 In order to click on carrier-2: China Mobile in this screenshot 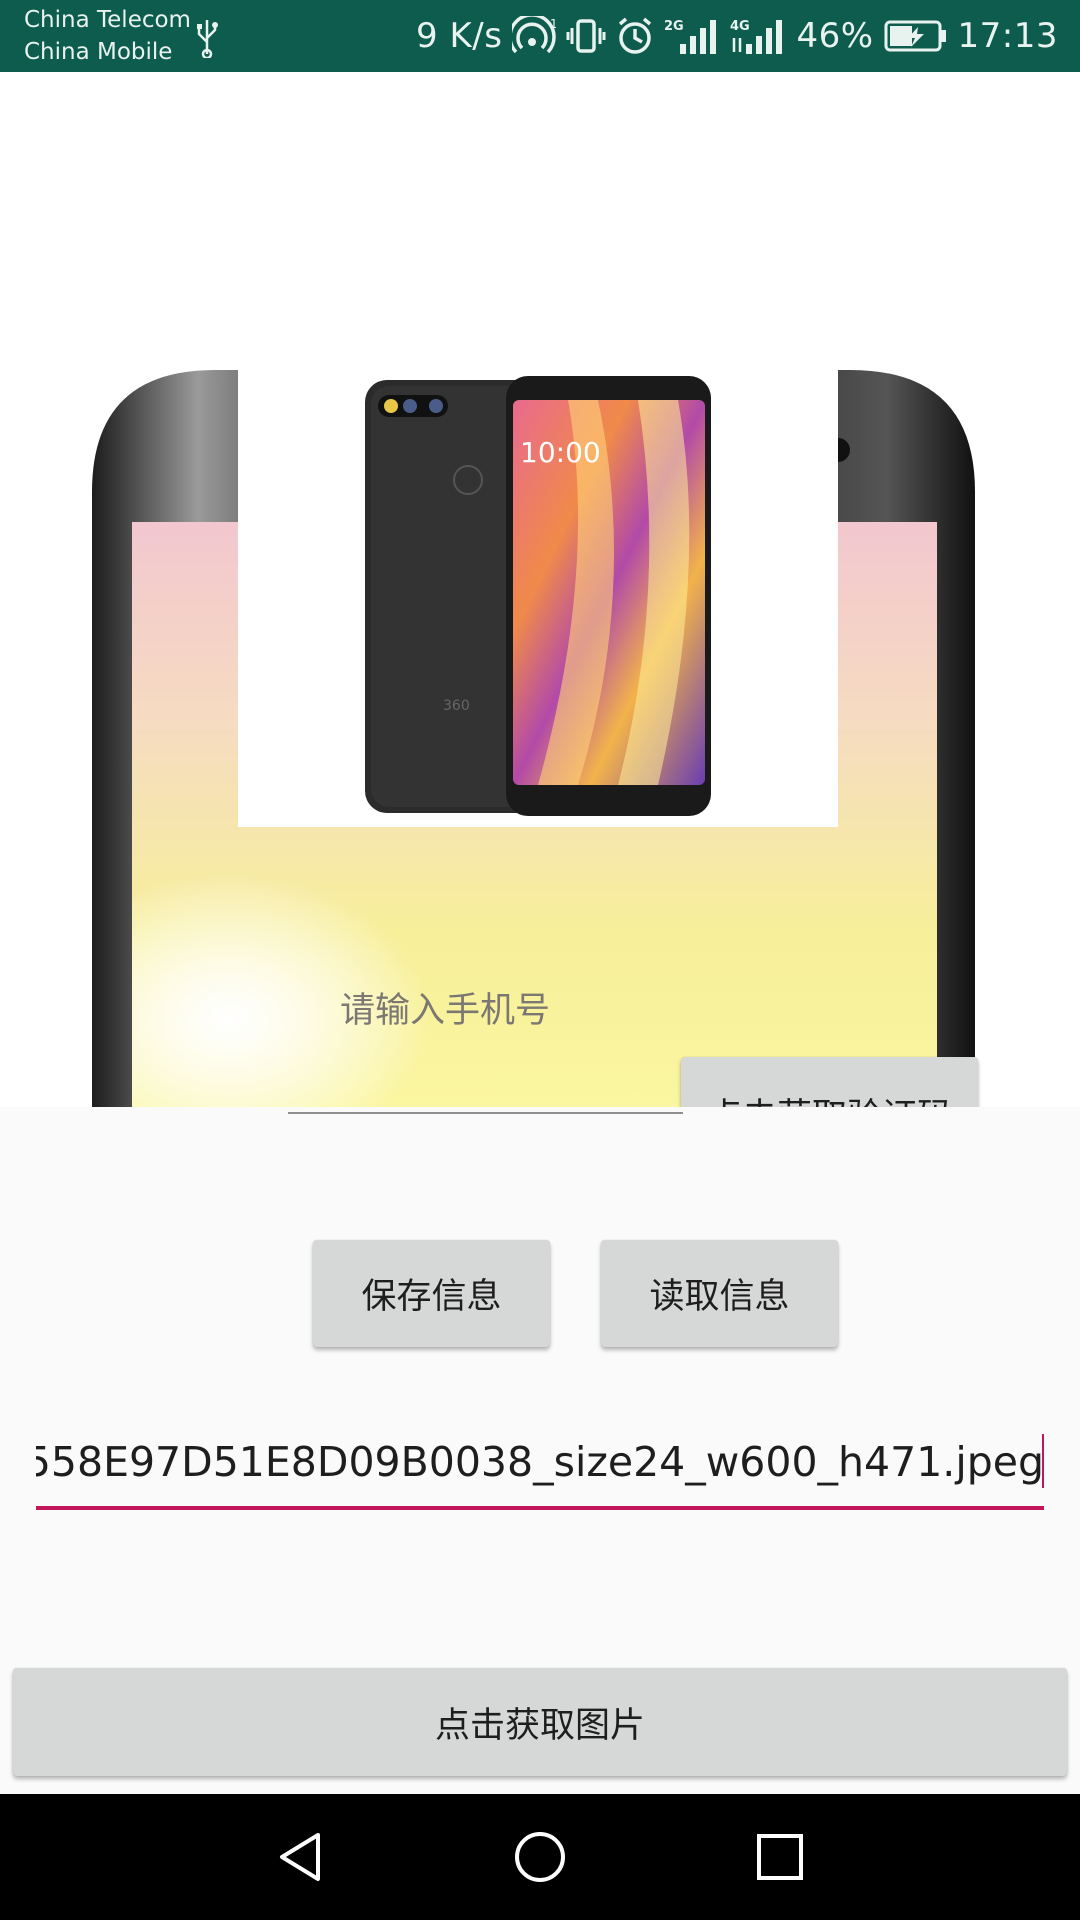, I will do `click(98, 52)`.